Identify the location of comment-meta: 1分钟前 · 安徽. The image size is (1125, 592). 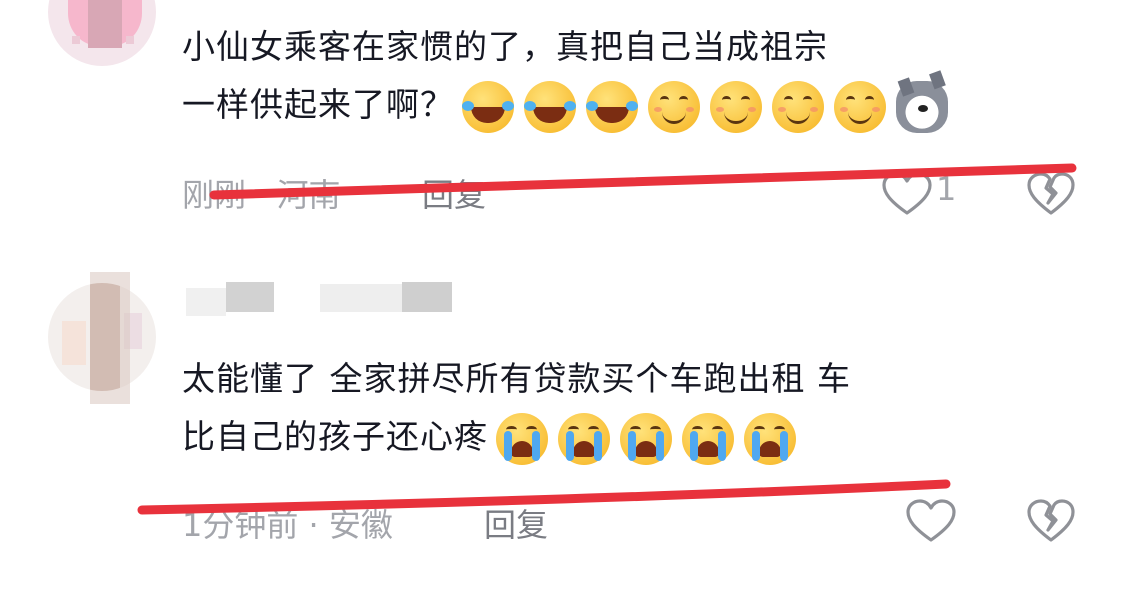
(287, 523).